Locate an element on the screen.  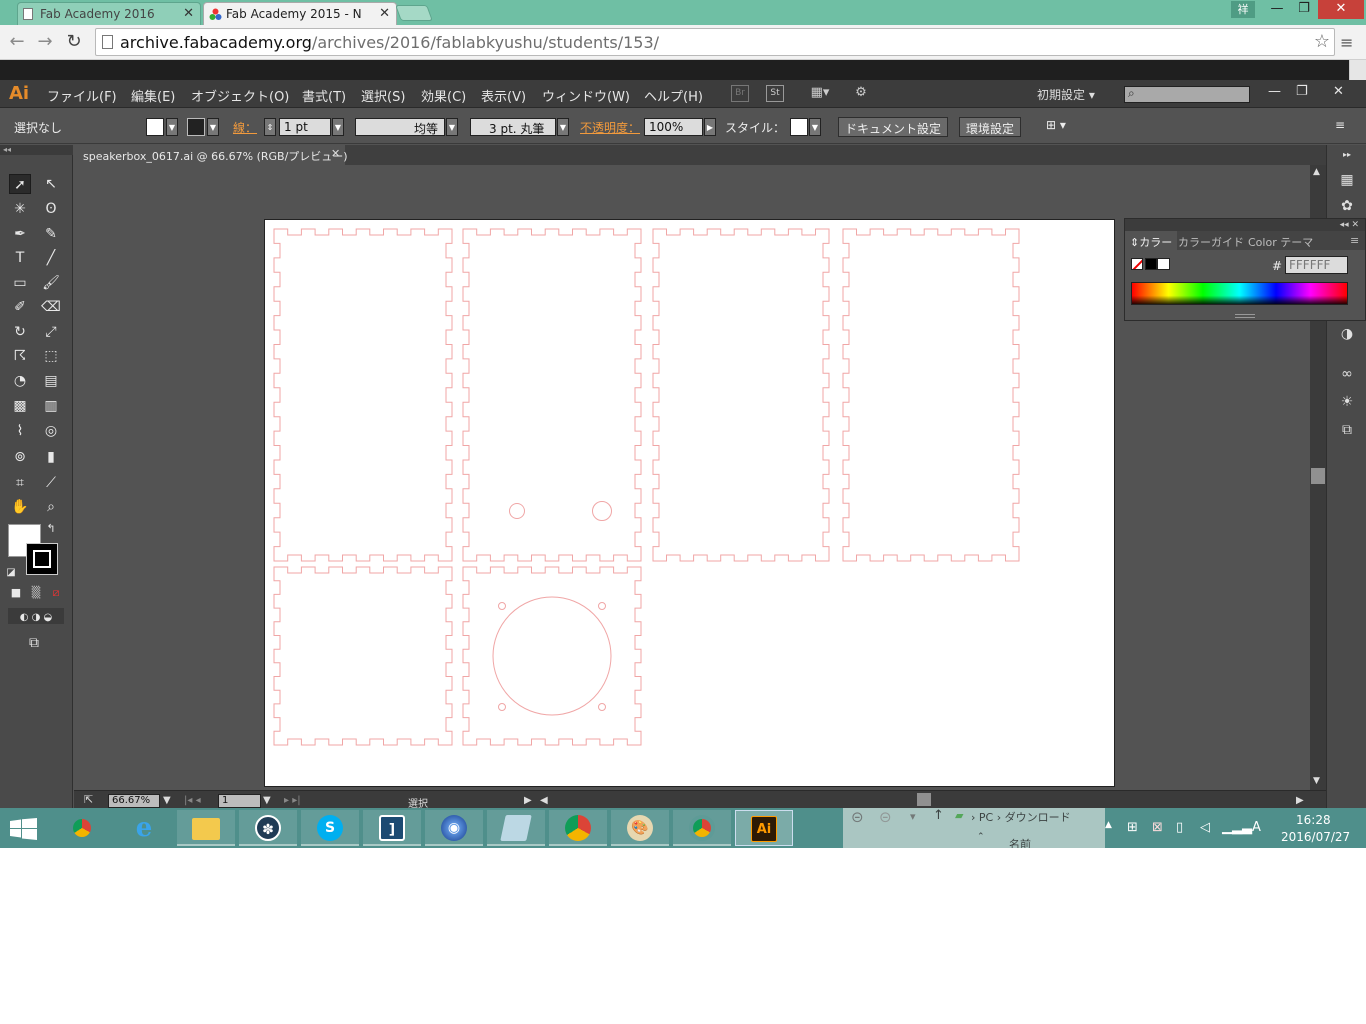
tray-windows-icon: ⊞ is located at coordinates (1132, 827).